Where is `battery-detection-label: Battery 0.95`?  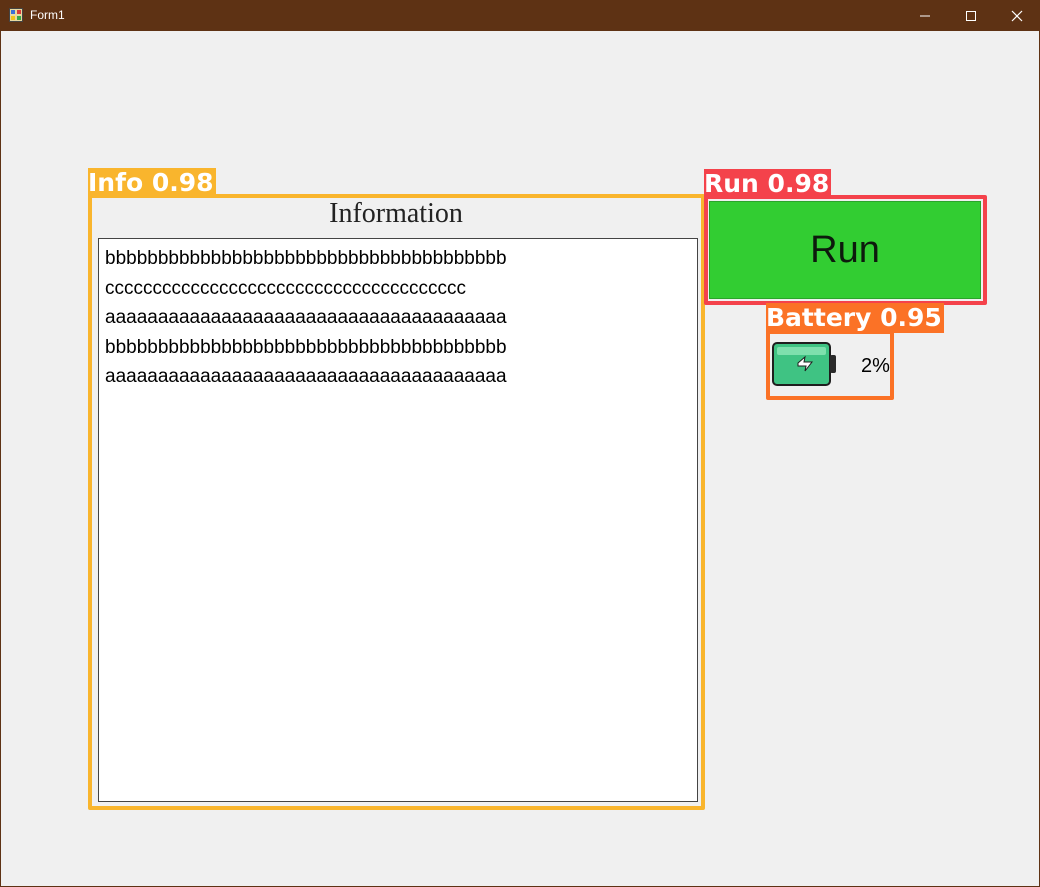 battery-detection-label: Battery 0.95 is located at coordinates (855, 318).